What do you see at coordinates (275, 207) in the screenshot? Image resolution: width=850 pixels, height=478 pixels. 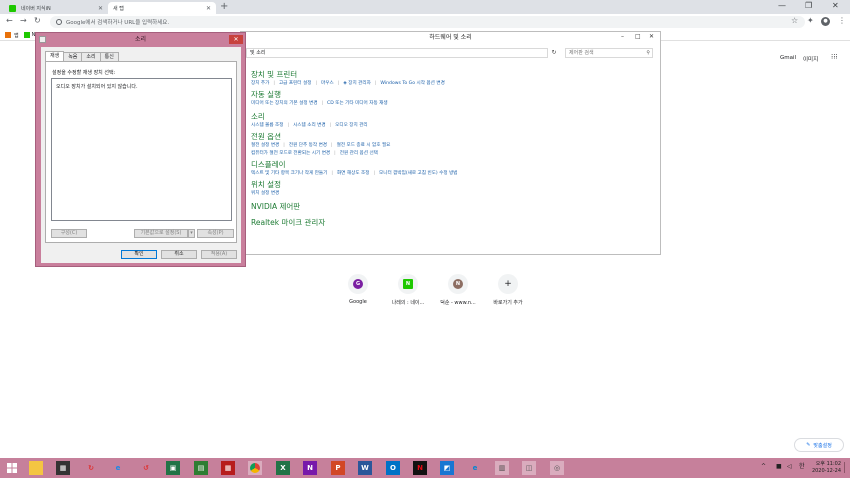 I see `section-title: NVIDIA 제어판` at bounding box center [275, 207].